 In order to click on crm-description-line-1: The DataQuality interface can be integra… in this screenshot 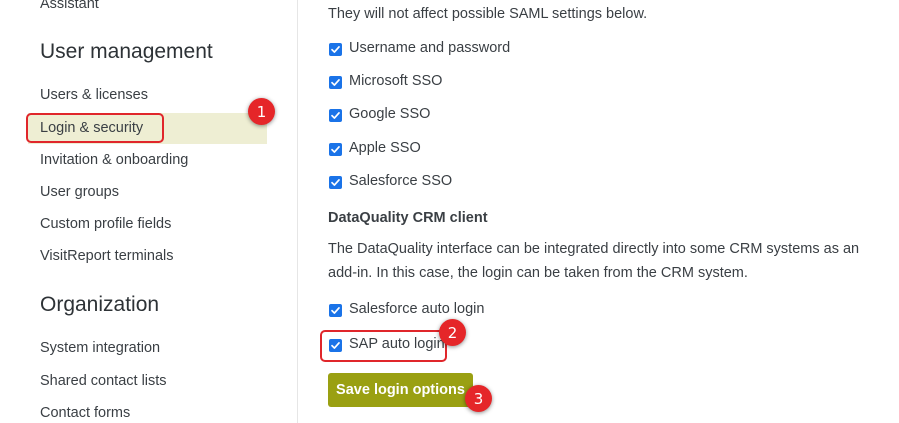, I will do `click(594, 249)`.